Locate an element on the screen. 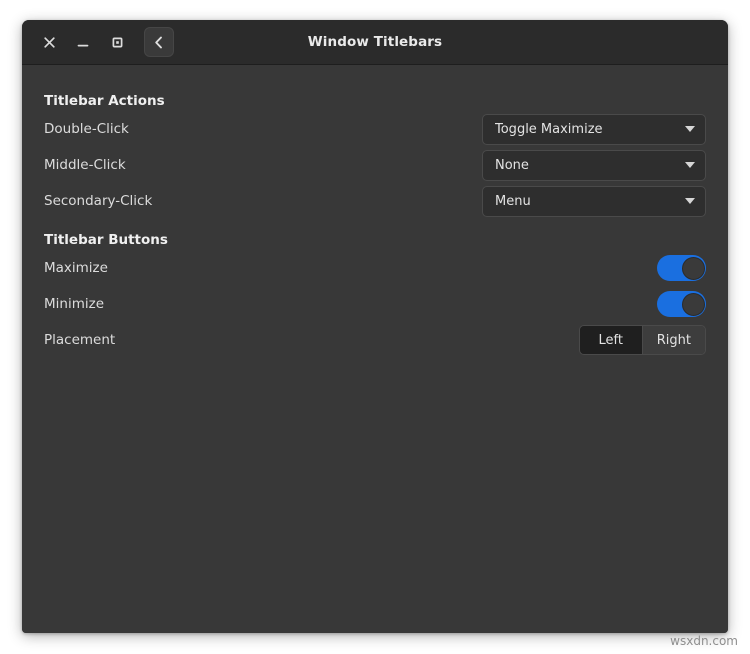  row-control: Left Right is located at coordinates (642, 340).